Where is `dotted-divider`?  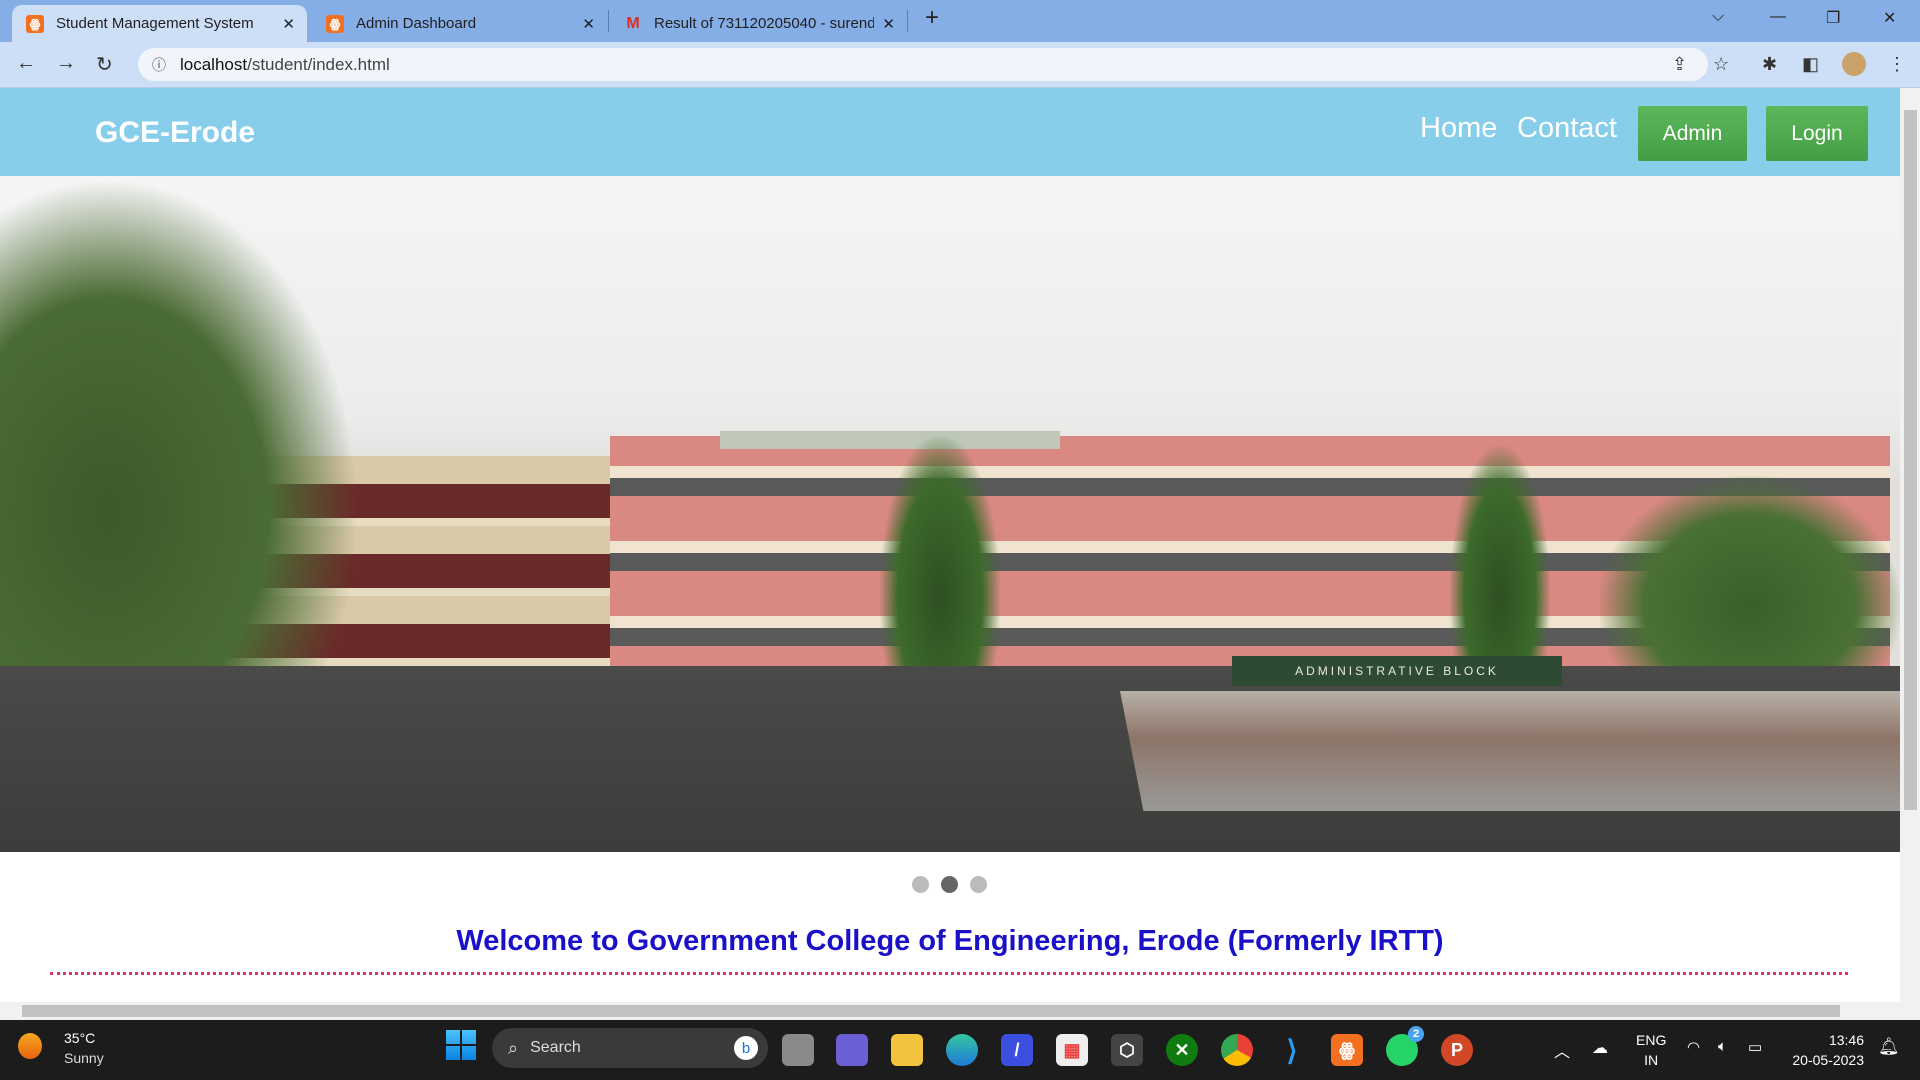
dotted-divider is located at coordinates (949, 973).